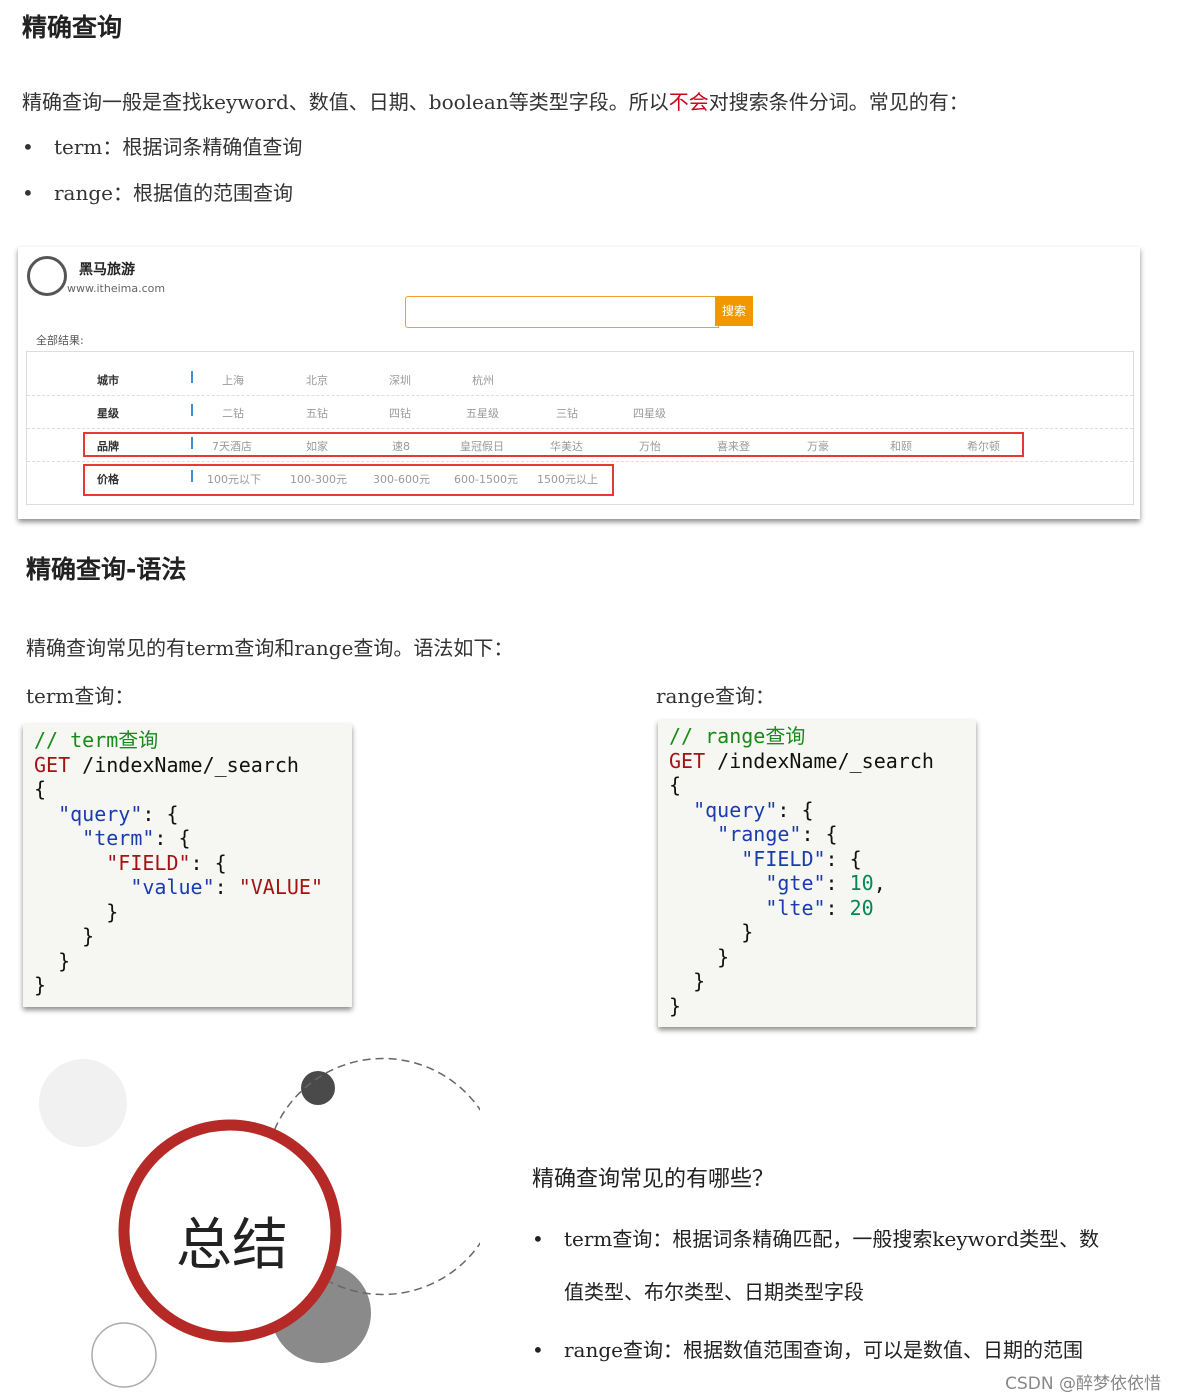 The width and height of the screenshot is (1177, 1400). I want to click on code-key: "range", so click(759, 834).